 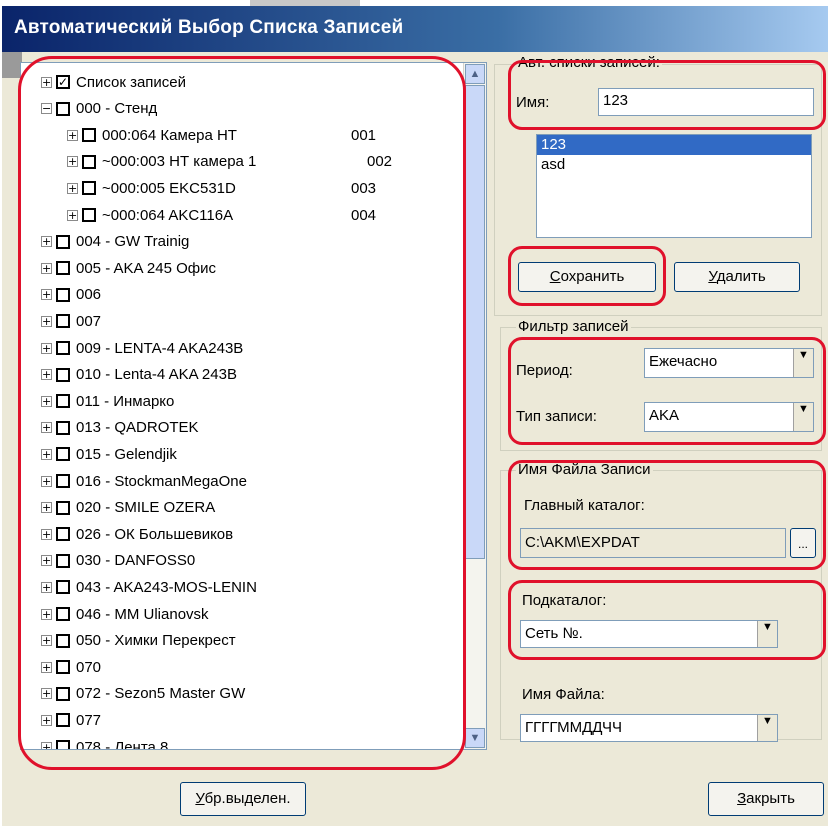 What do you see at coordinates (475, 322) in the screenshot?
I see `scroll-thumb` at bounding box center [475, 322].